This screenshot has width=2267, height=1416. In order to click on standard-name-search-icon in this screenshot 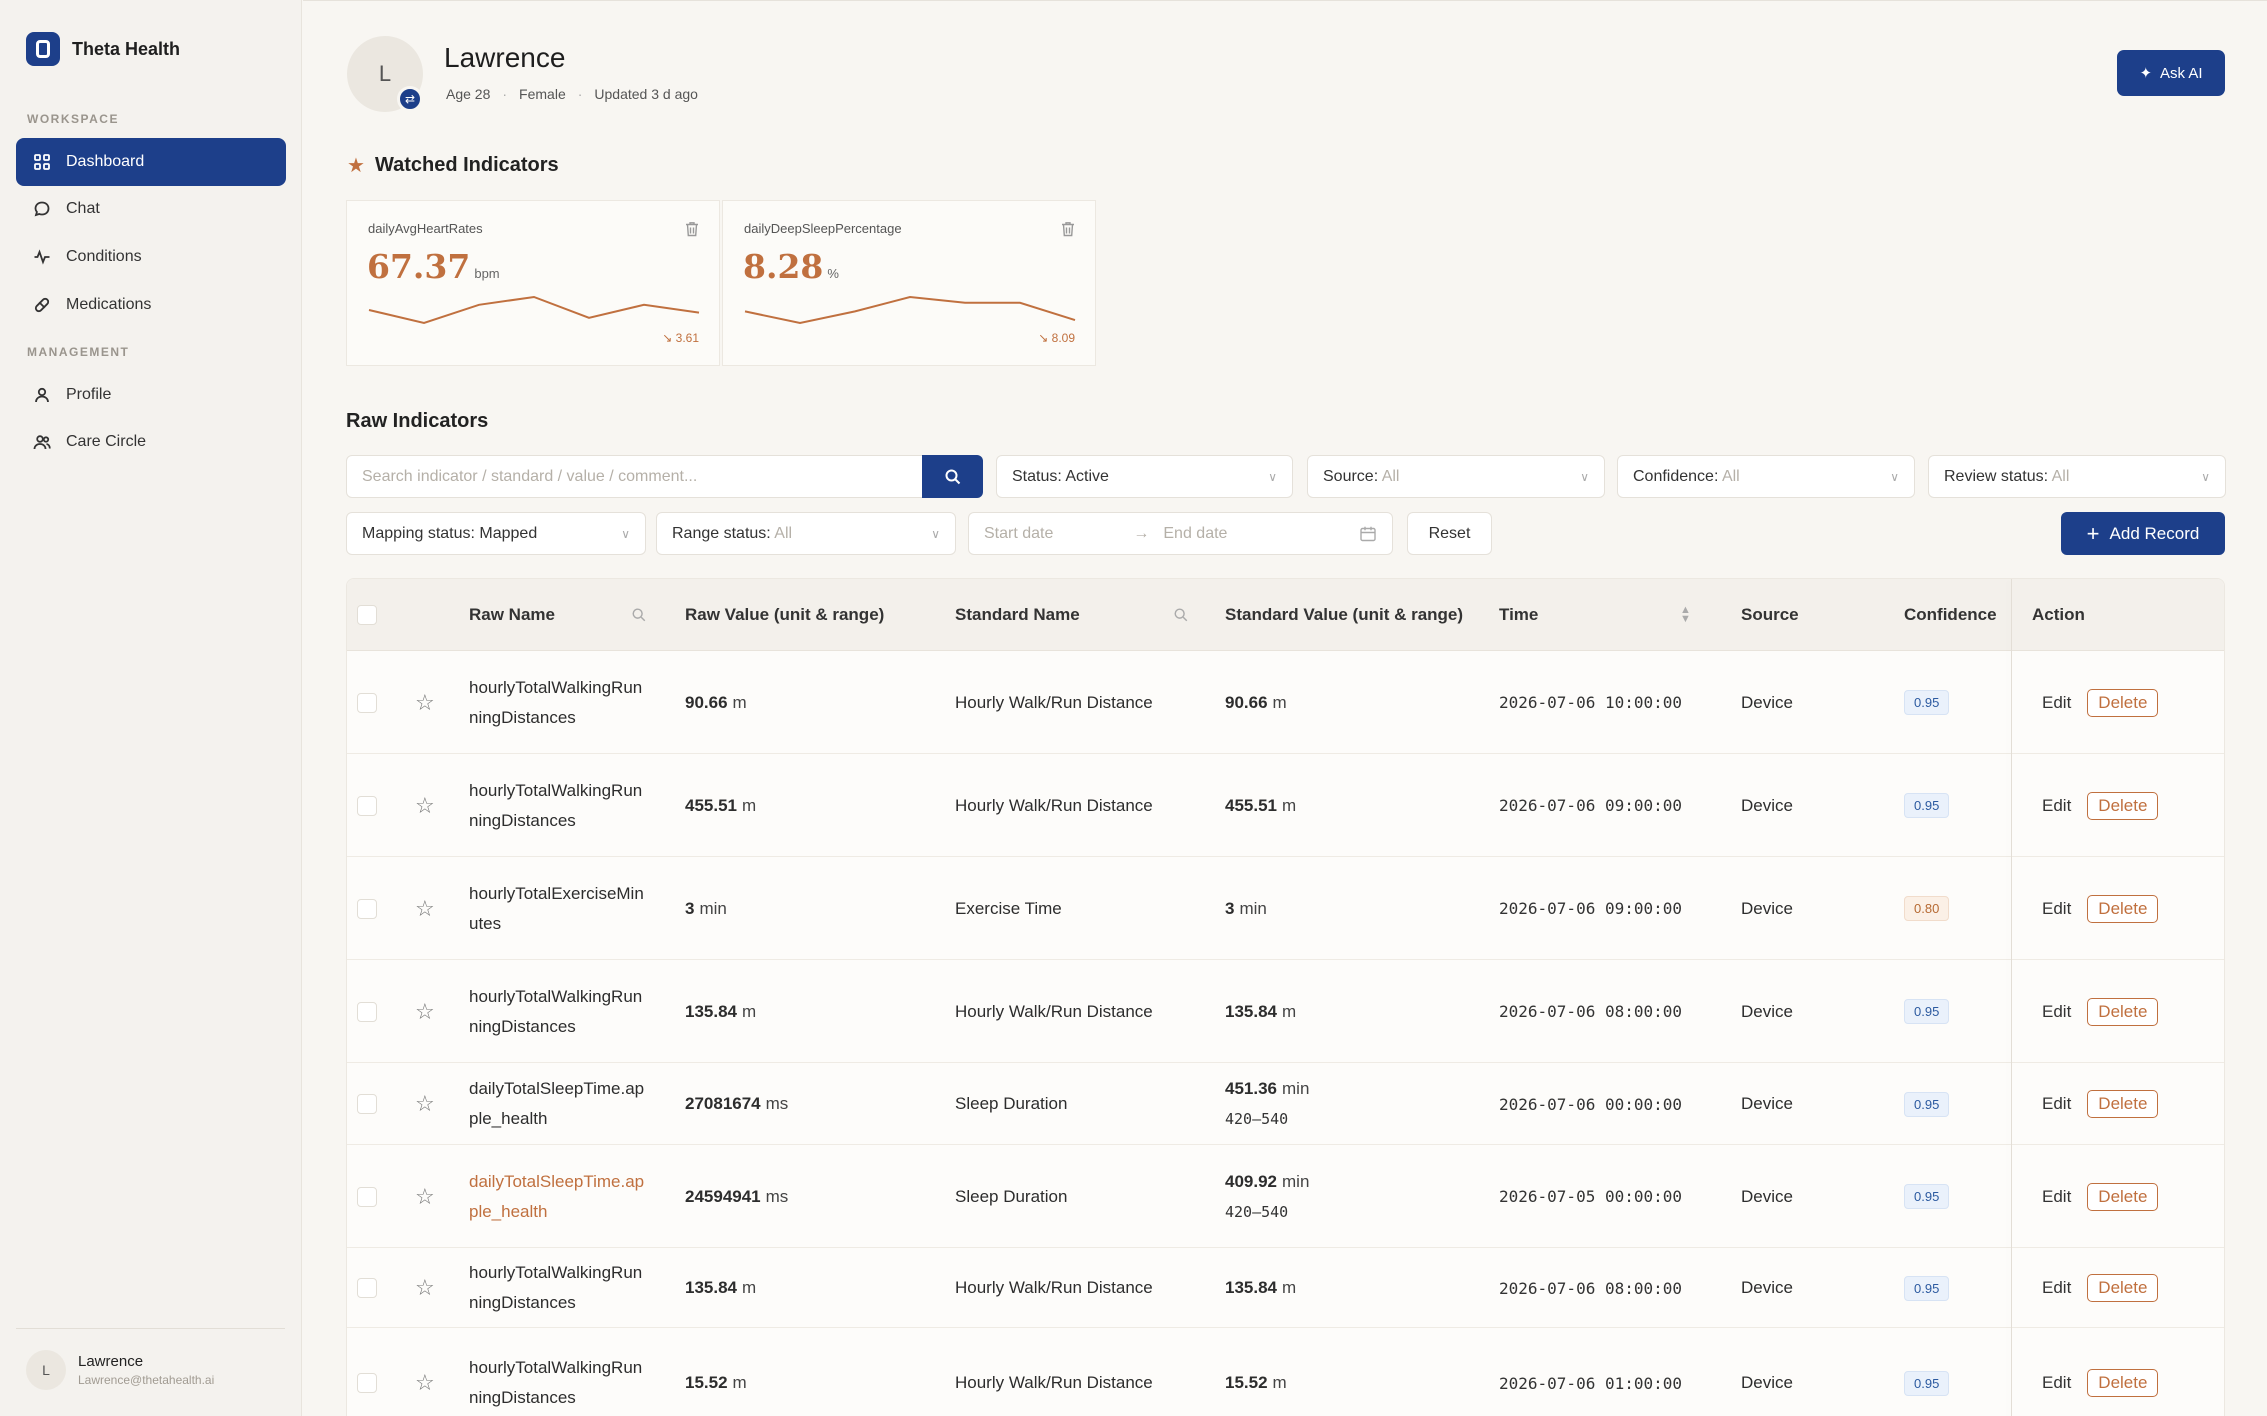, I will do `click(1181, 615)`.